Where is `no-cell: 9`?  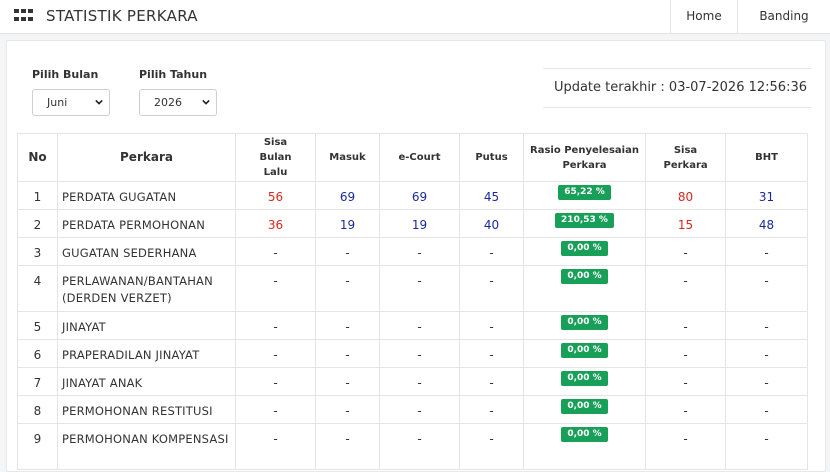 no-cell: 9 is located at coordinates (37, 446).